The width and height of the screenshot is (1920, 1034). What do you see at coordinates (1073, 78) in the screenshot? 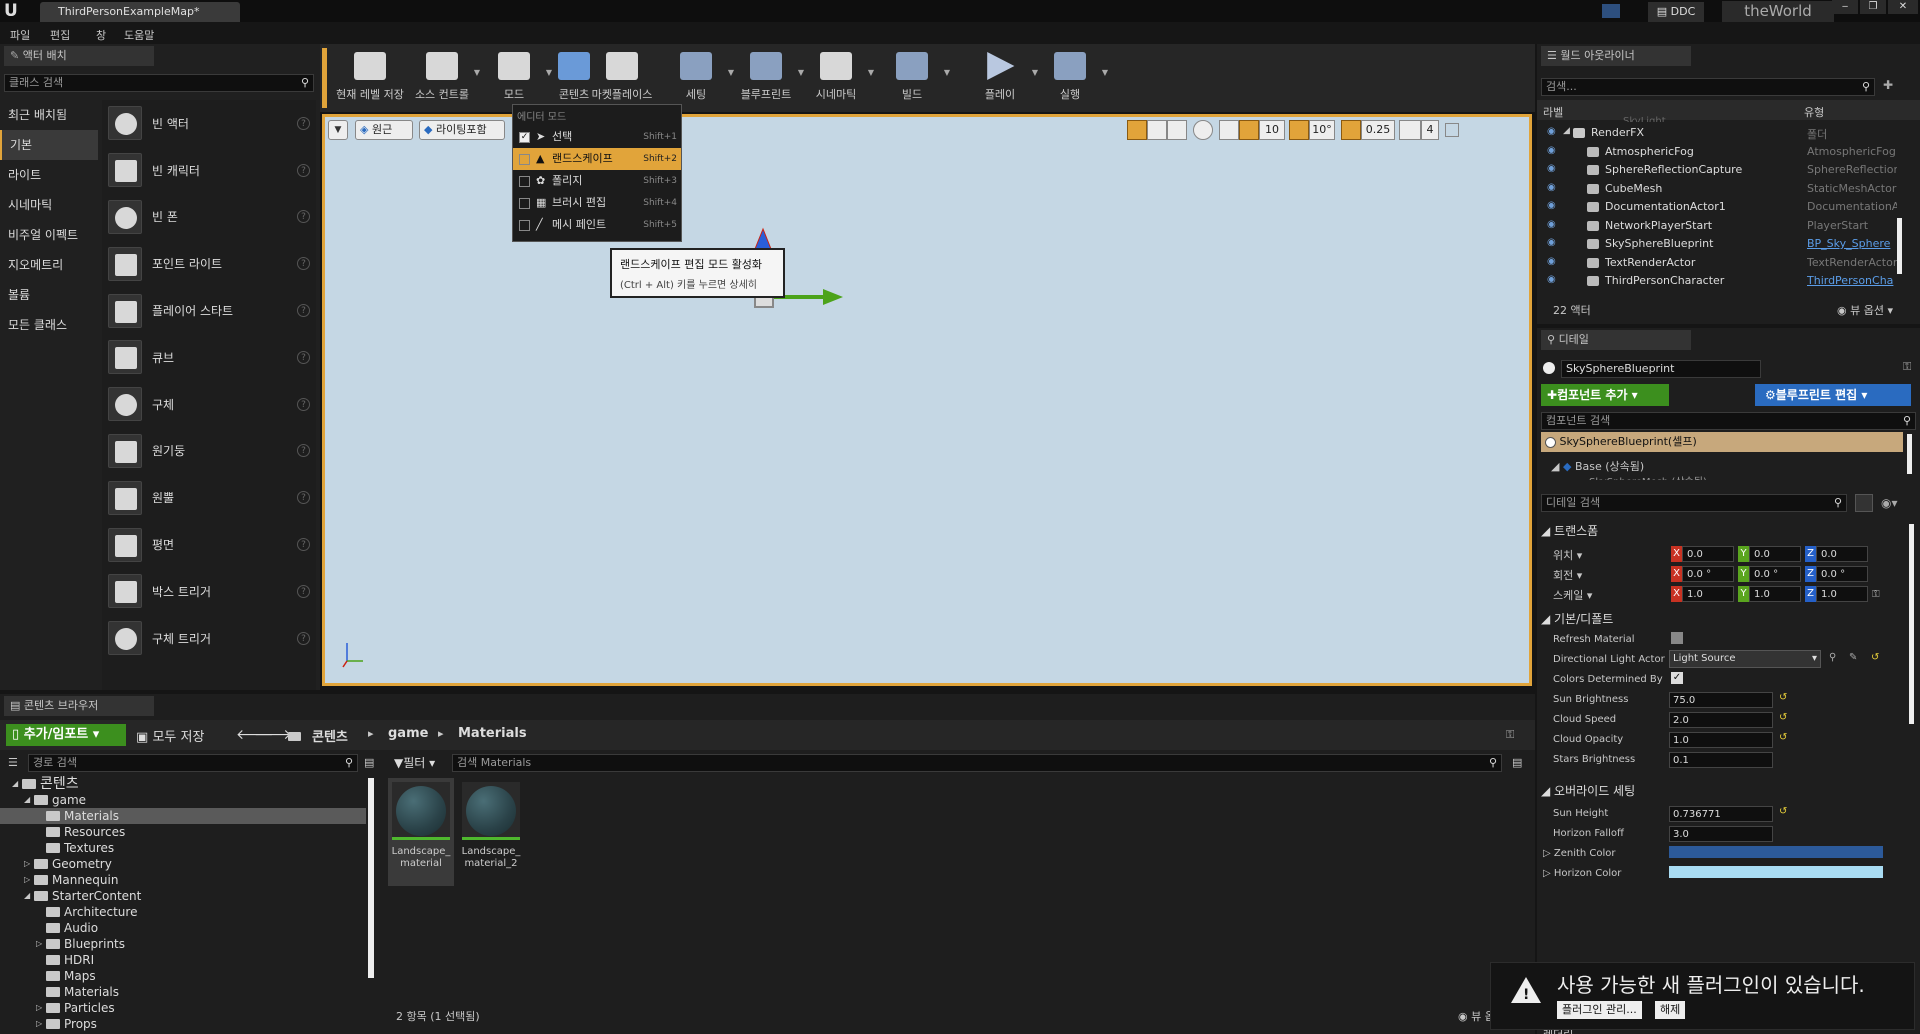
I see `launch-button: 실행 ▼` at bounding box center [1073, 78].